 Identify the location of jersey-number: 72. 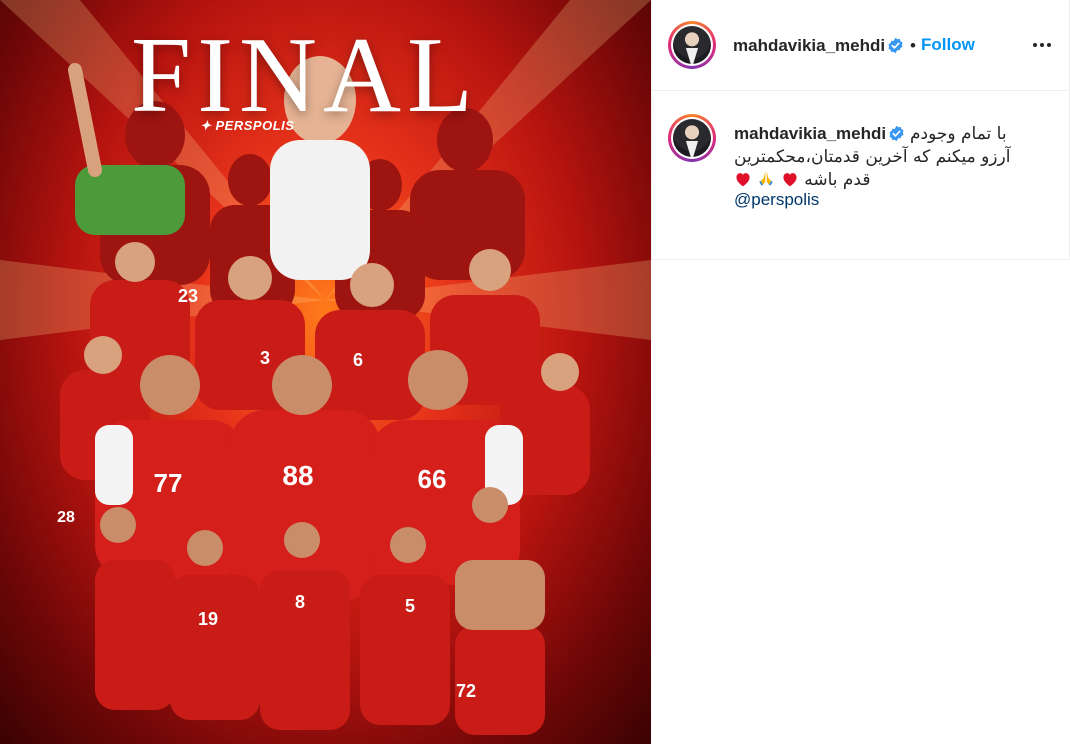
(466, 691).